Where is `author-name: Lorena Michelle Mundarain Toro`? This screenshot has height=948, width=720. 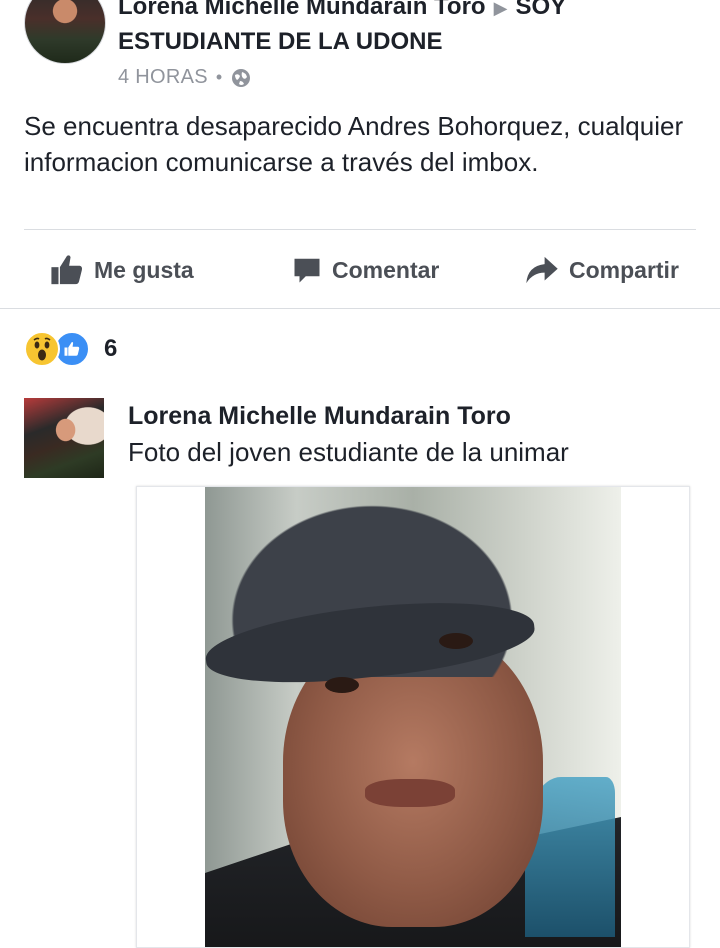
author-name: Lorena Michelle Mundarain Toro is located at coordinates (302, 10).